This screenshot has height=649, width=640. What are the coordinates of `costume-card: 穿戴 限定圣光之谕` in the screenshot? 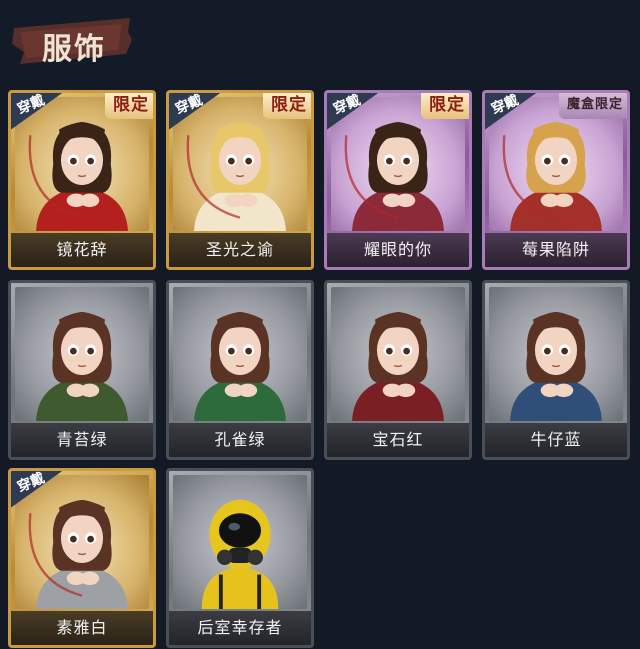 It's located at (240, 180).